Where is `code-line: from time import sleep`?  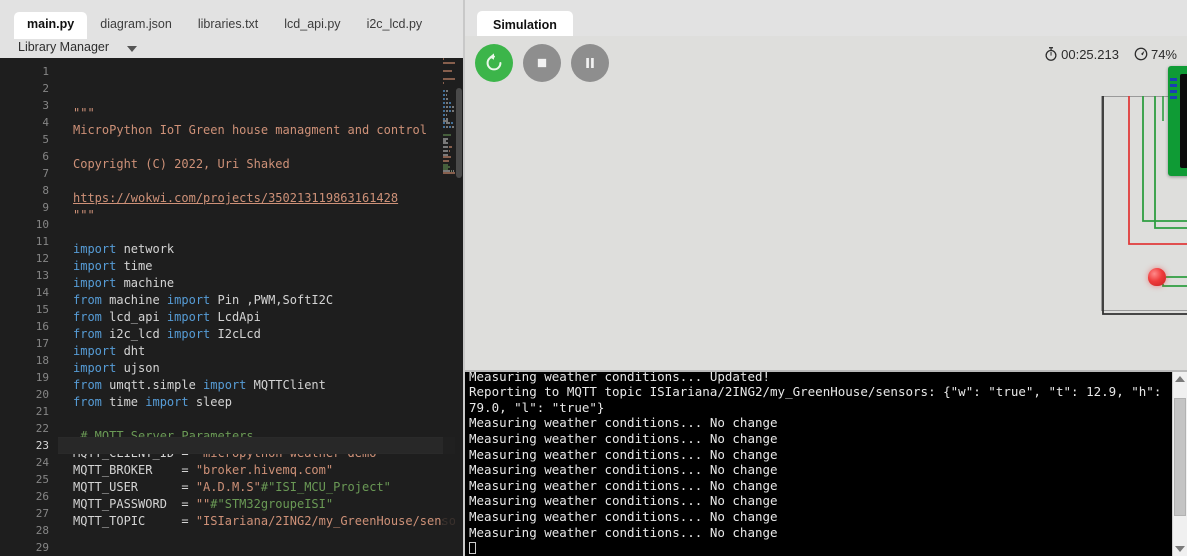 code-line: from time import sleep is located at coordinates (152, 402).